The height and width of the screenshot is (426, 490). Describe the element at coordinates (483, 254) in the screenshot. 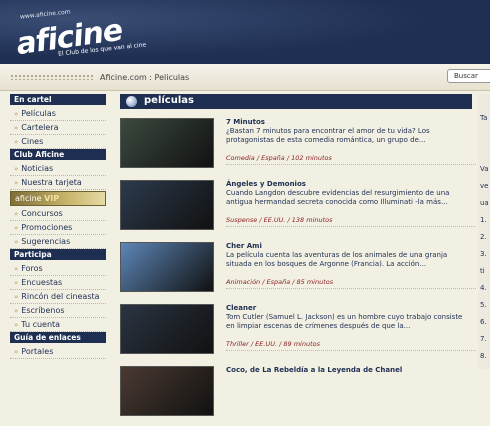

I see `right-column-text: 3.` at that location.